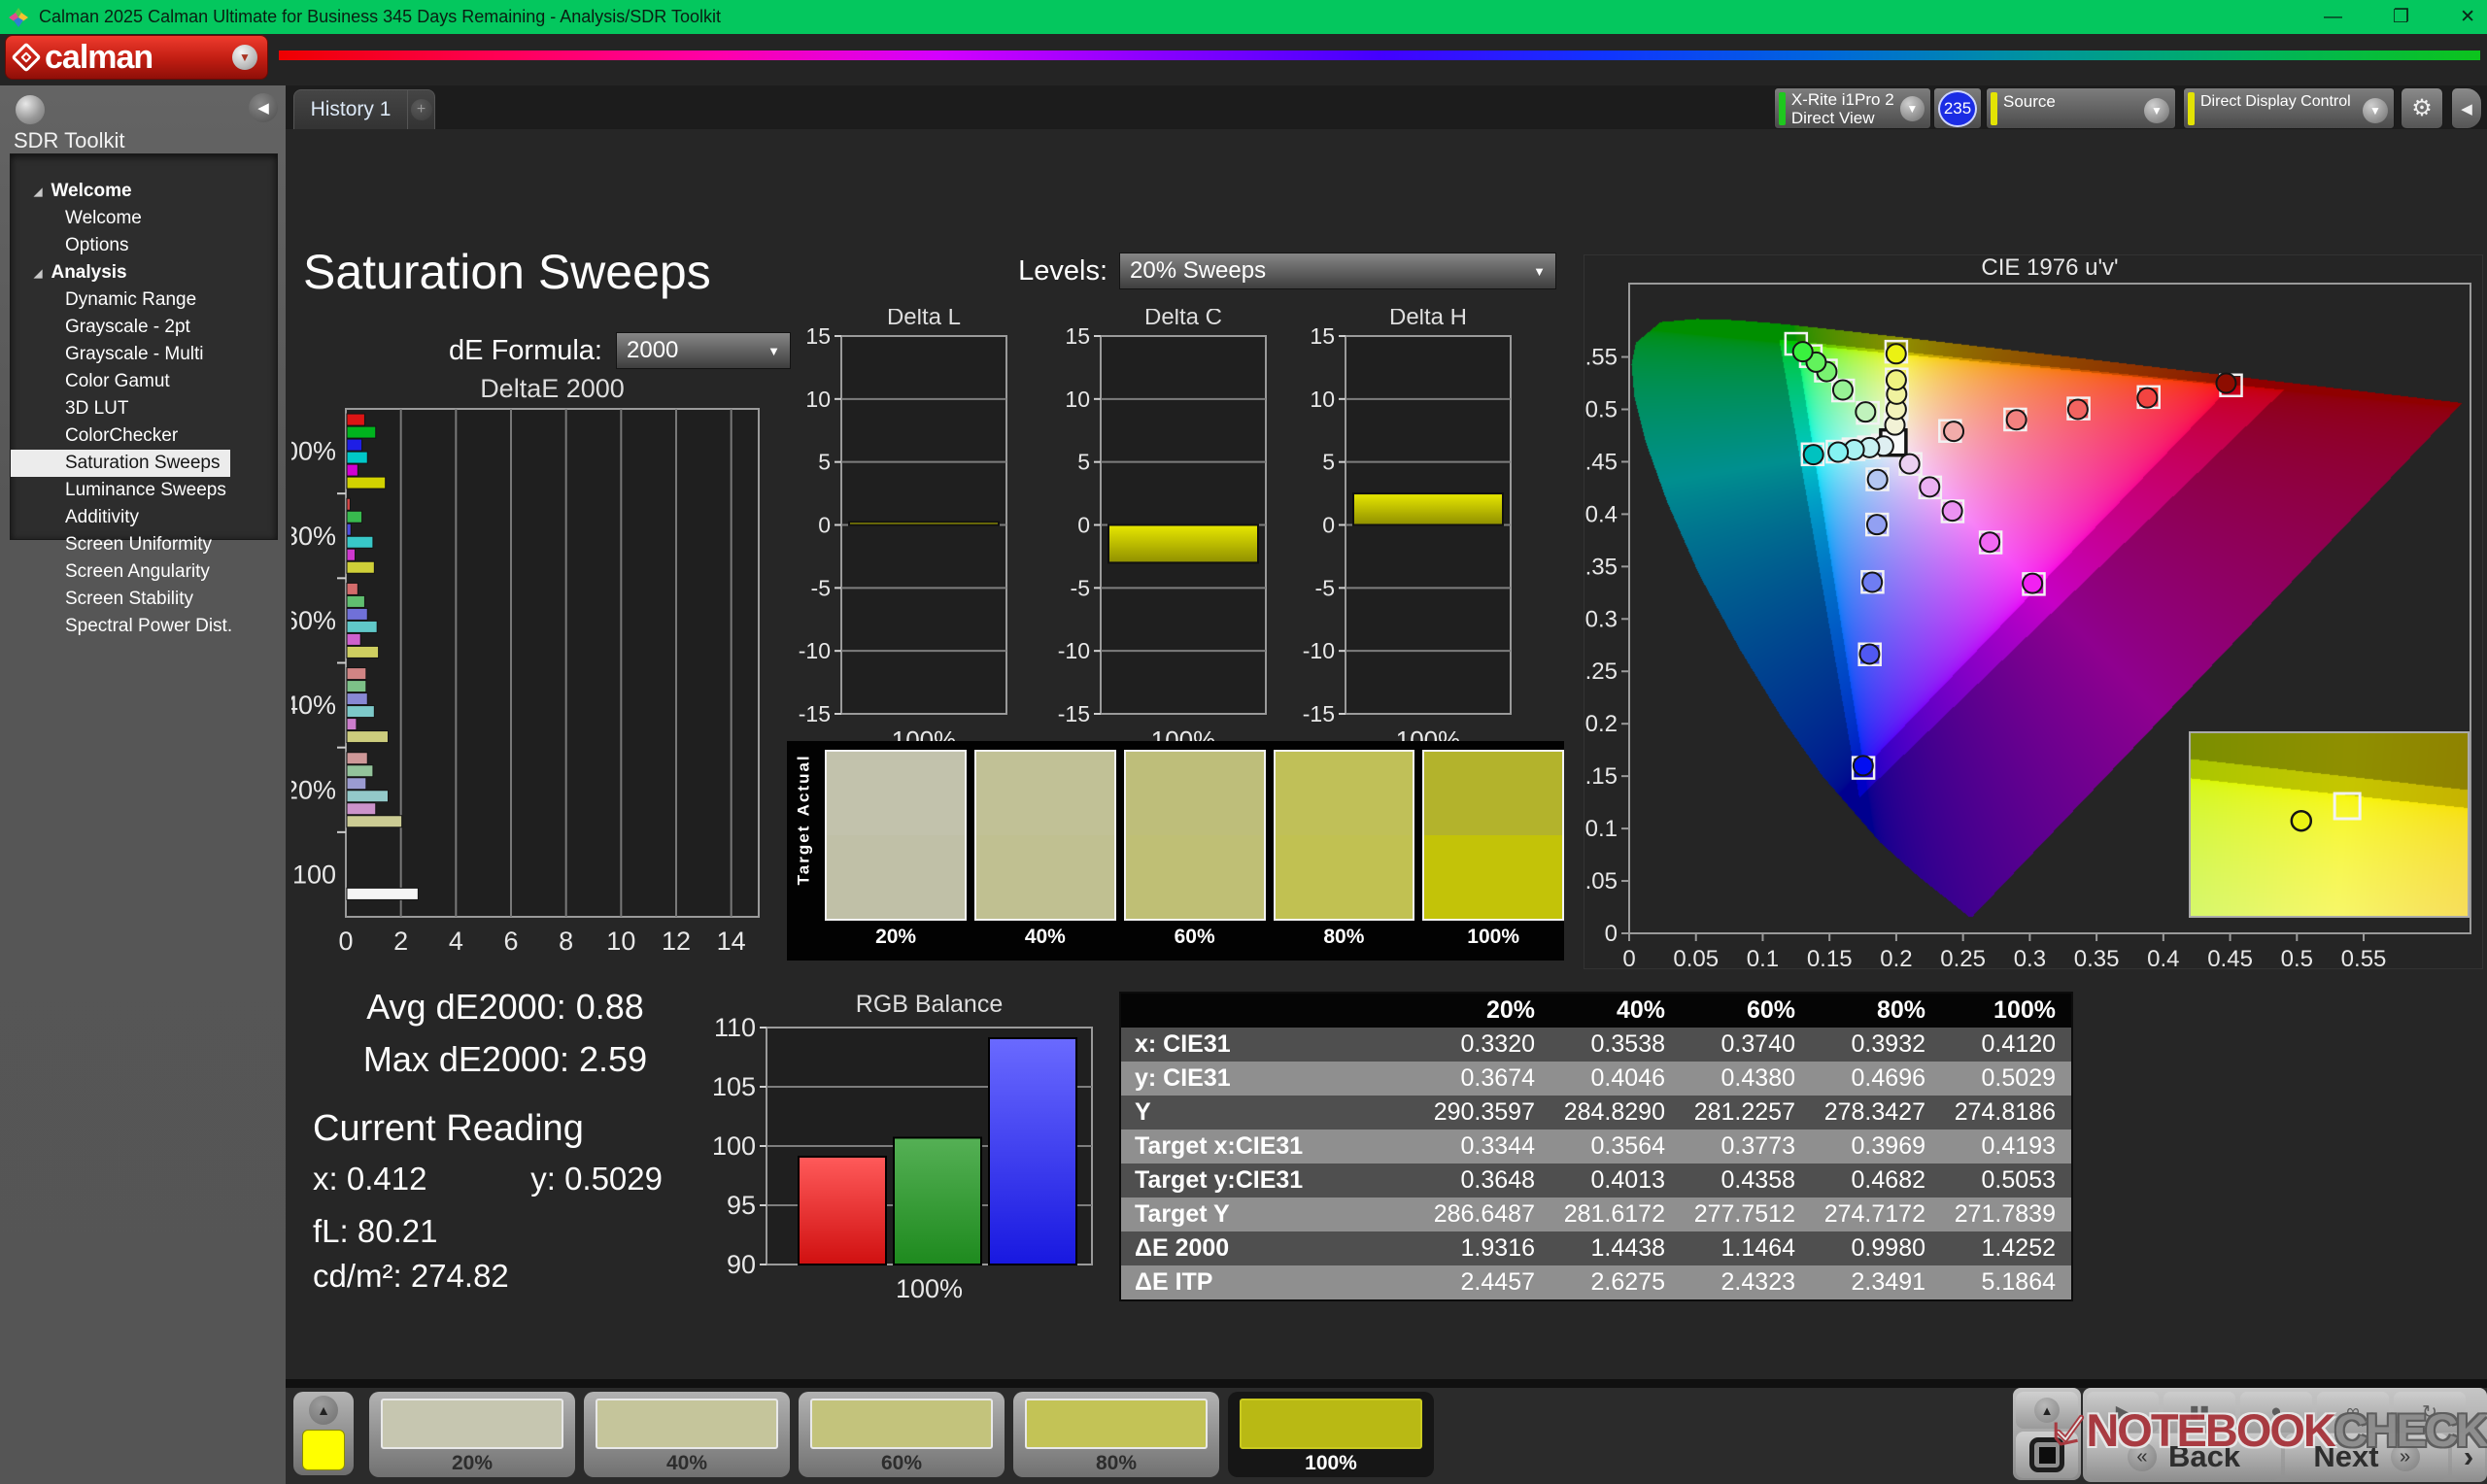  What do you see at coordinates (2466, 108) in the screenshot?
I see `collapse-panel-button: ◀` at bounding box center [2466, 108].